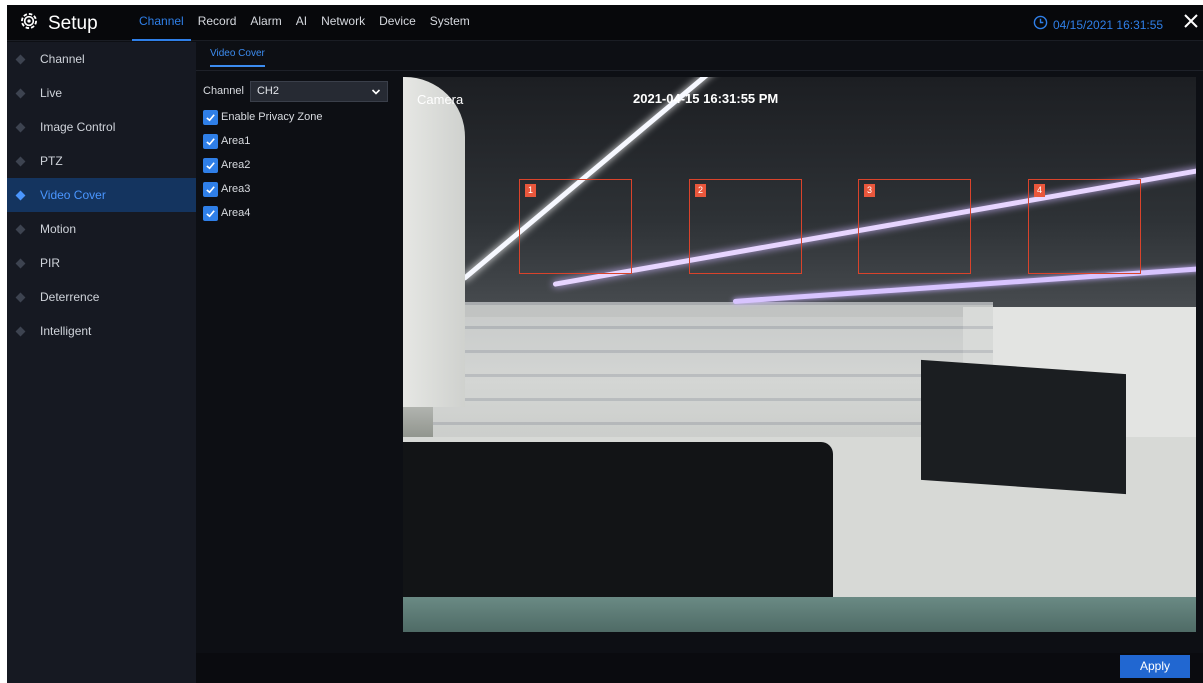  I want to click on apply-button: Apply, so click(1155, 666).